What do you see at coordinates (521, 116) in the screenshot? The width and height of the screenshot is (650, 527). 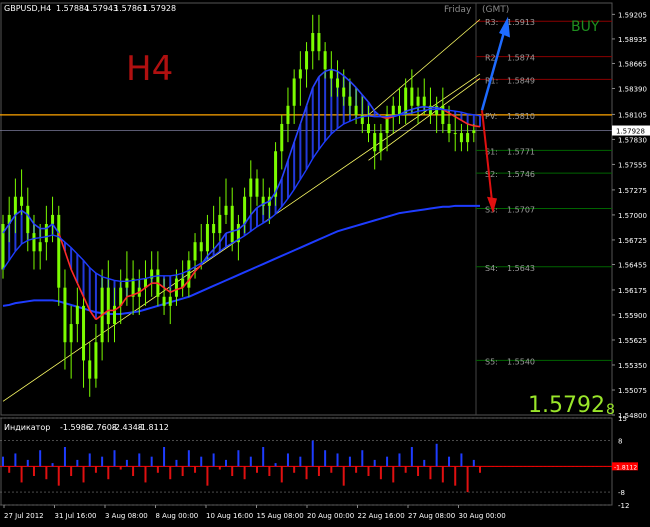 I see `level-value: 1.5810` at bounding box center [521, 116].